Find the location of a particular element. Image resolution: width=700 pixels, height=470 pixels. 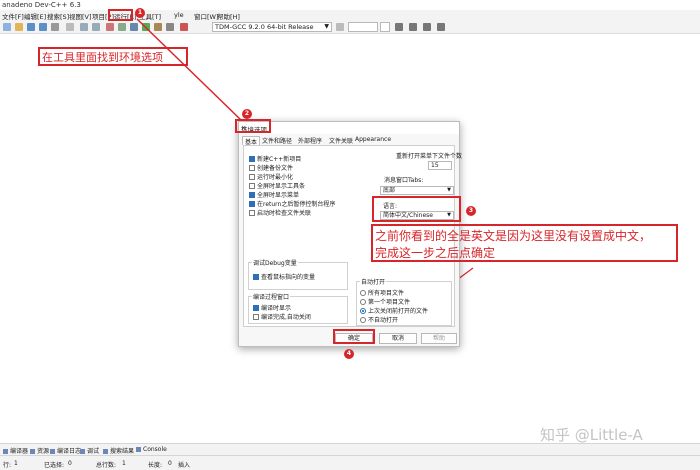

badge-2: 2 is located at coordinates (247, 114).